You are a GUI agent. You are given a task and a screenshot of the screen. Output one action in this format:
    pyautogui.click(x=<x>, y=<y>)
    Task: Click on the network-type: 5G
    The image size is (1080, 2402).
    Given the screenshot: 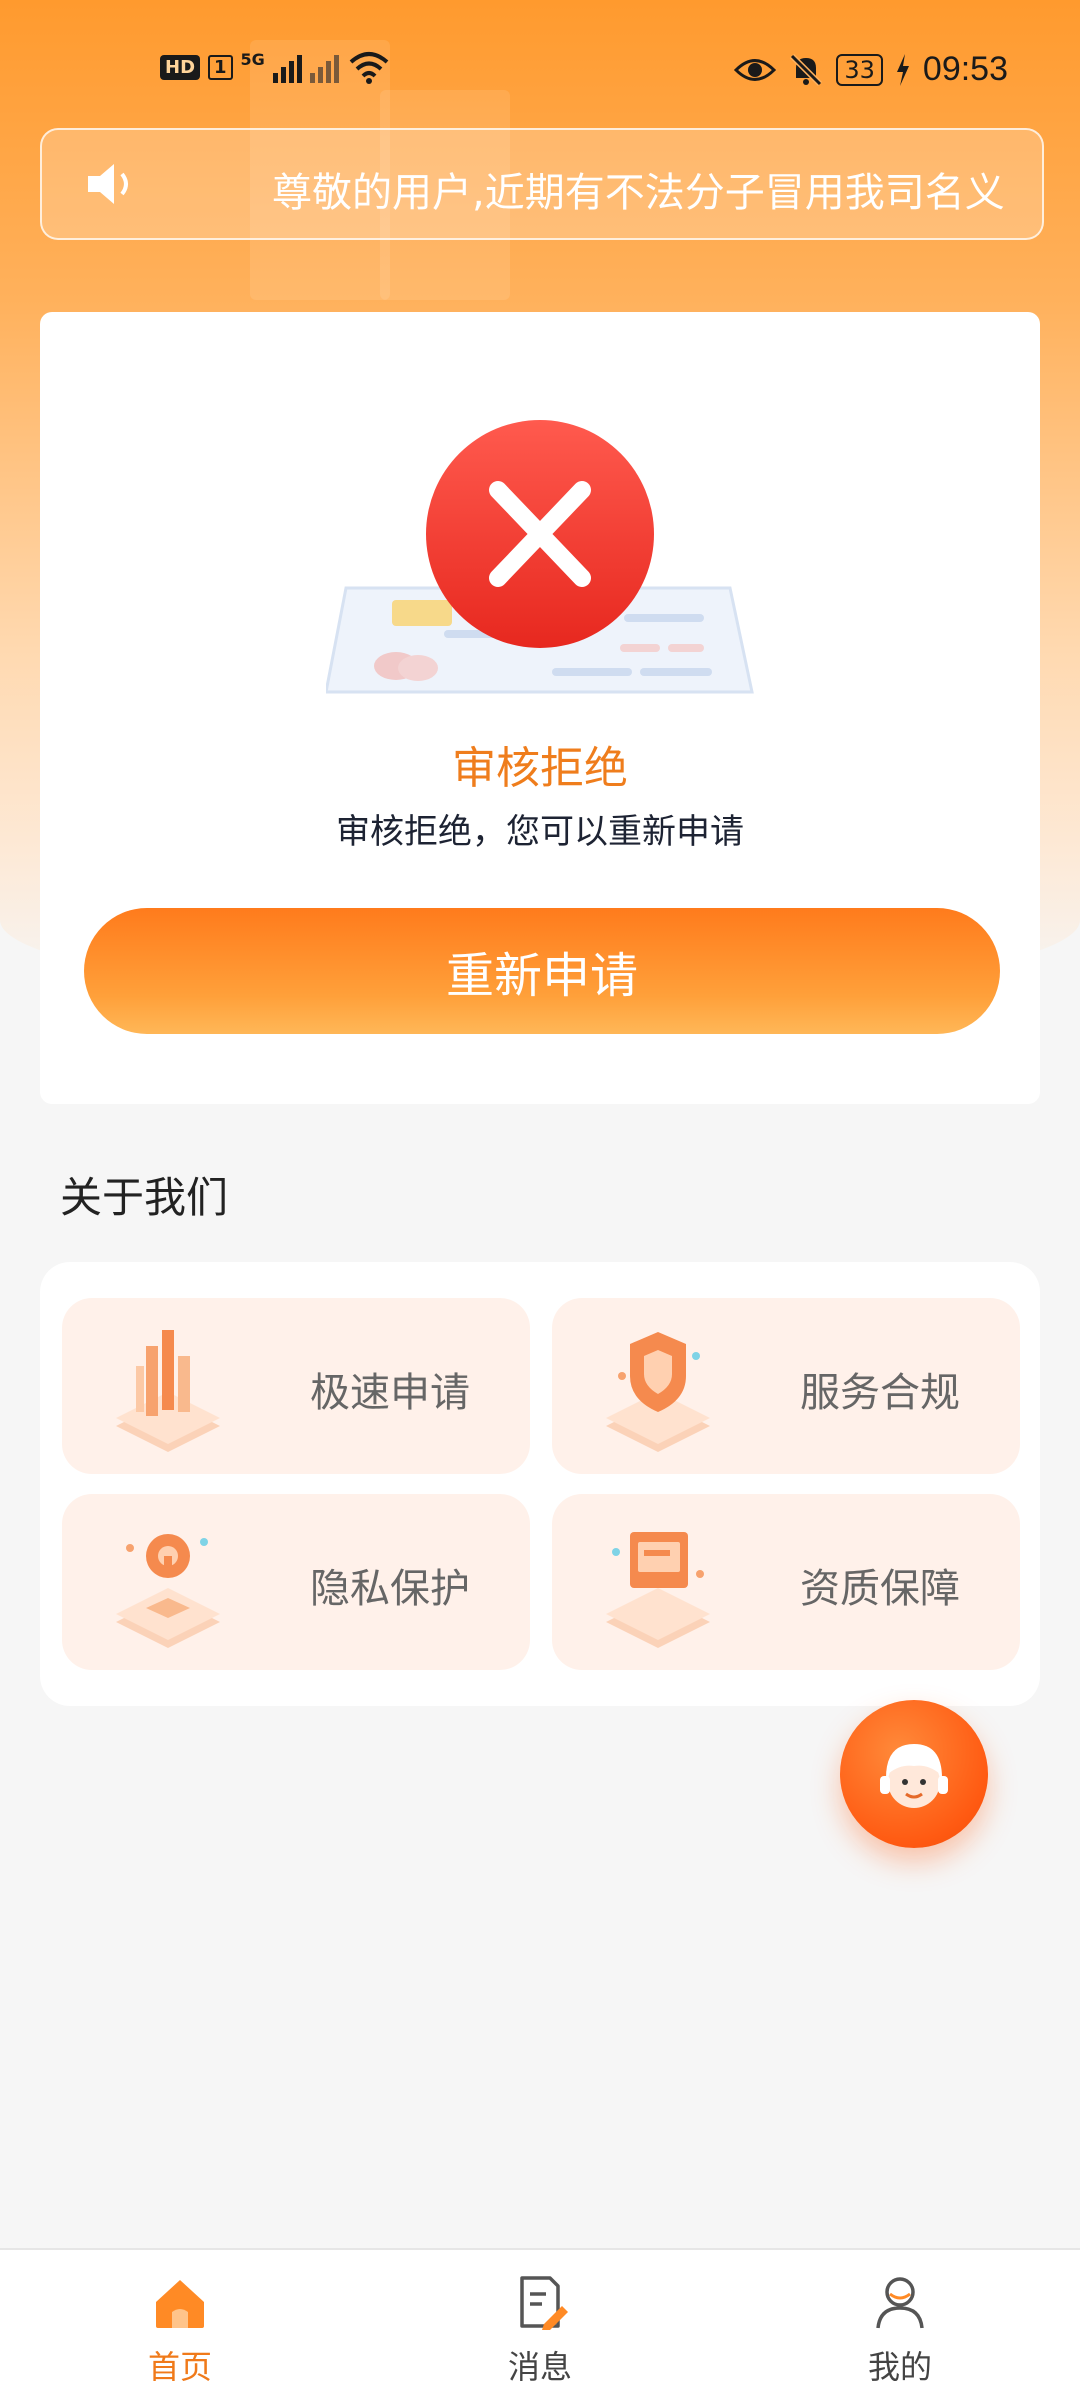 What is the action you would take?
    pyautogui.click(x=252, y=59)
    